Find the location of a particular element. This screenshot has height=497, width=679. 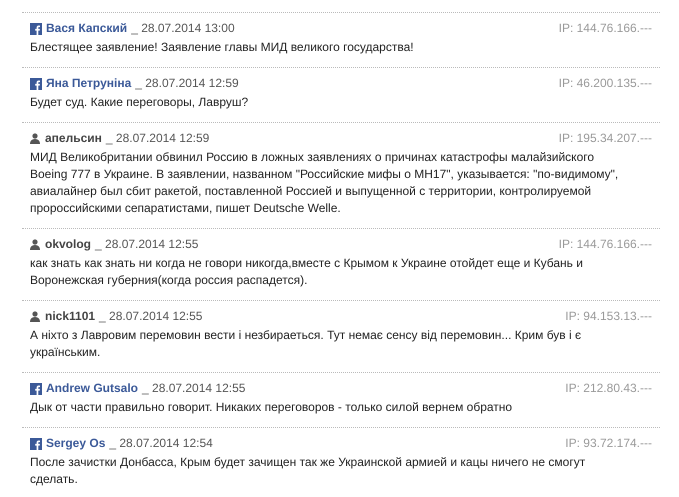

author-name: Яна Петруніна is located at coordinates (89, 83).